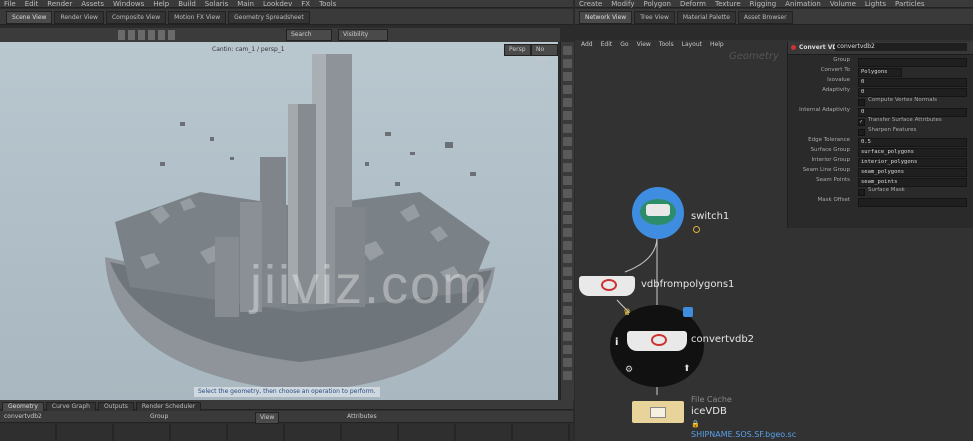 This screenshot has width=973, height=441. What do you see at coordinates (861, 122) in the screenshot?
I see `parameter-checkbox: ✓` at bounding box center [861, 122].